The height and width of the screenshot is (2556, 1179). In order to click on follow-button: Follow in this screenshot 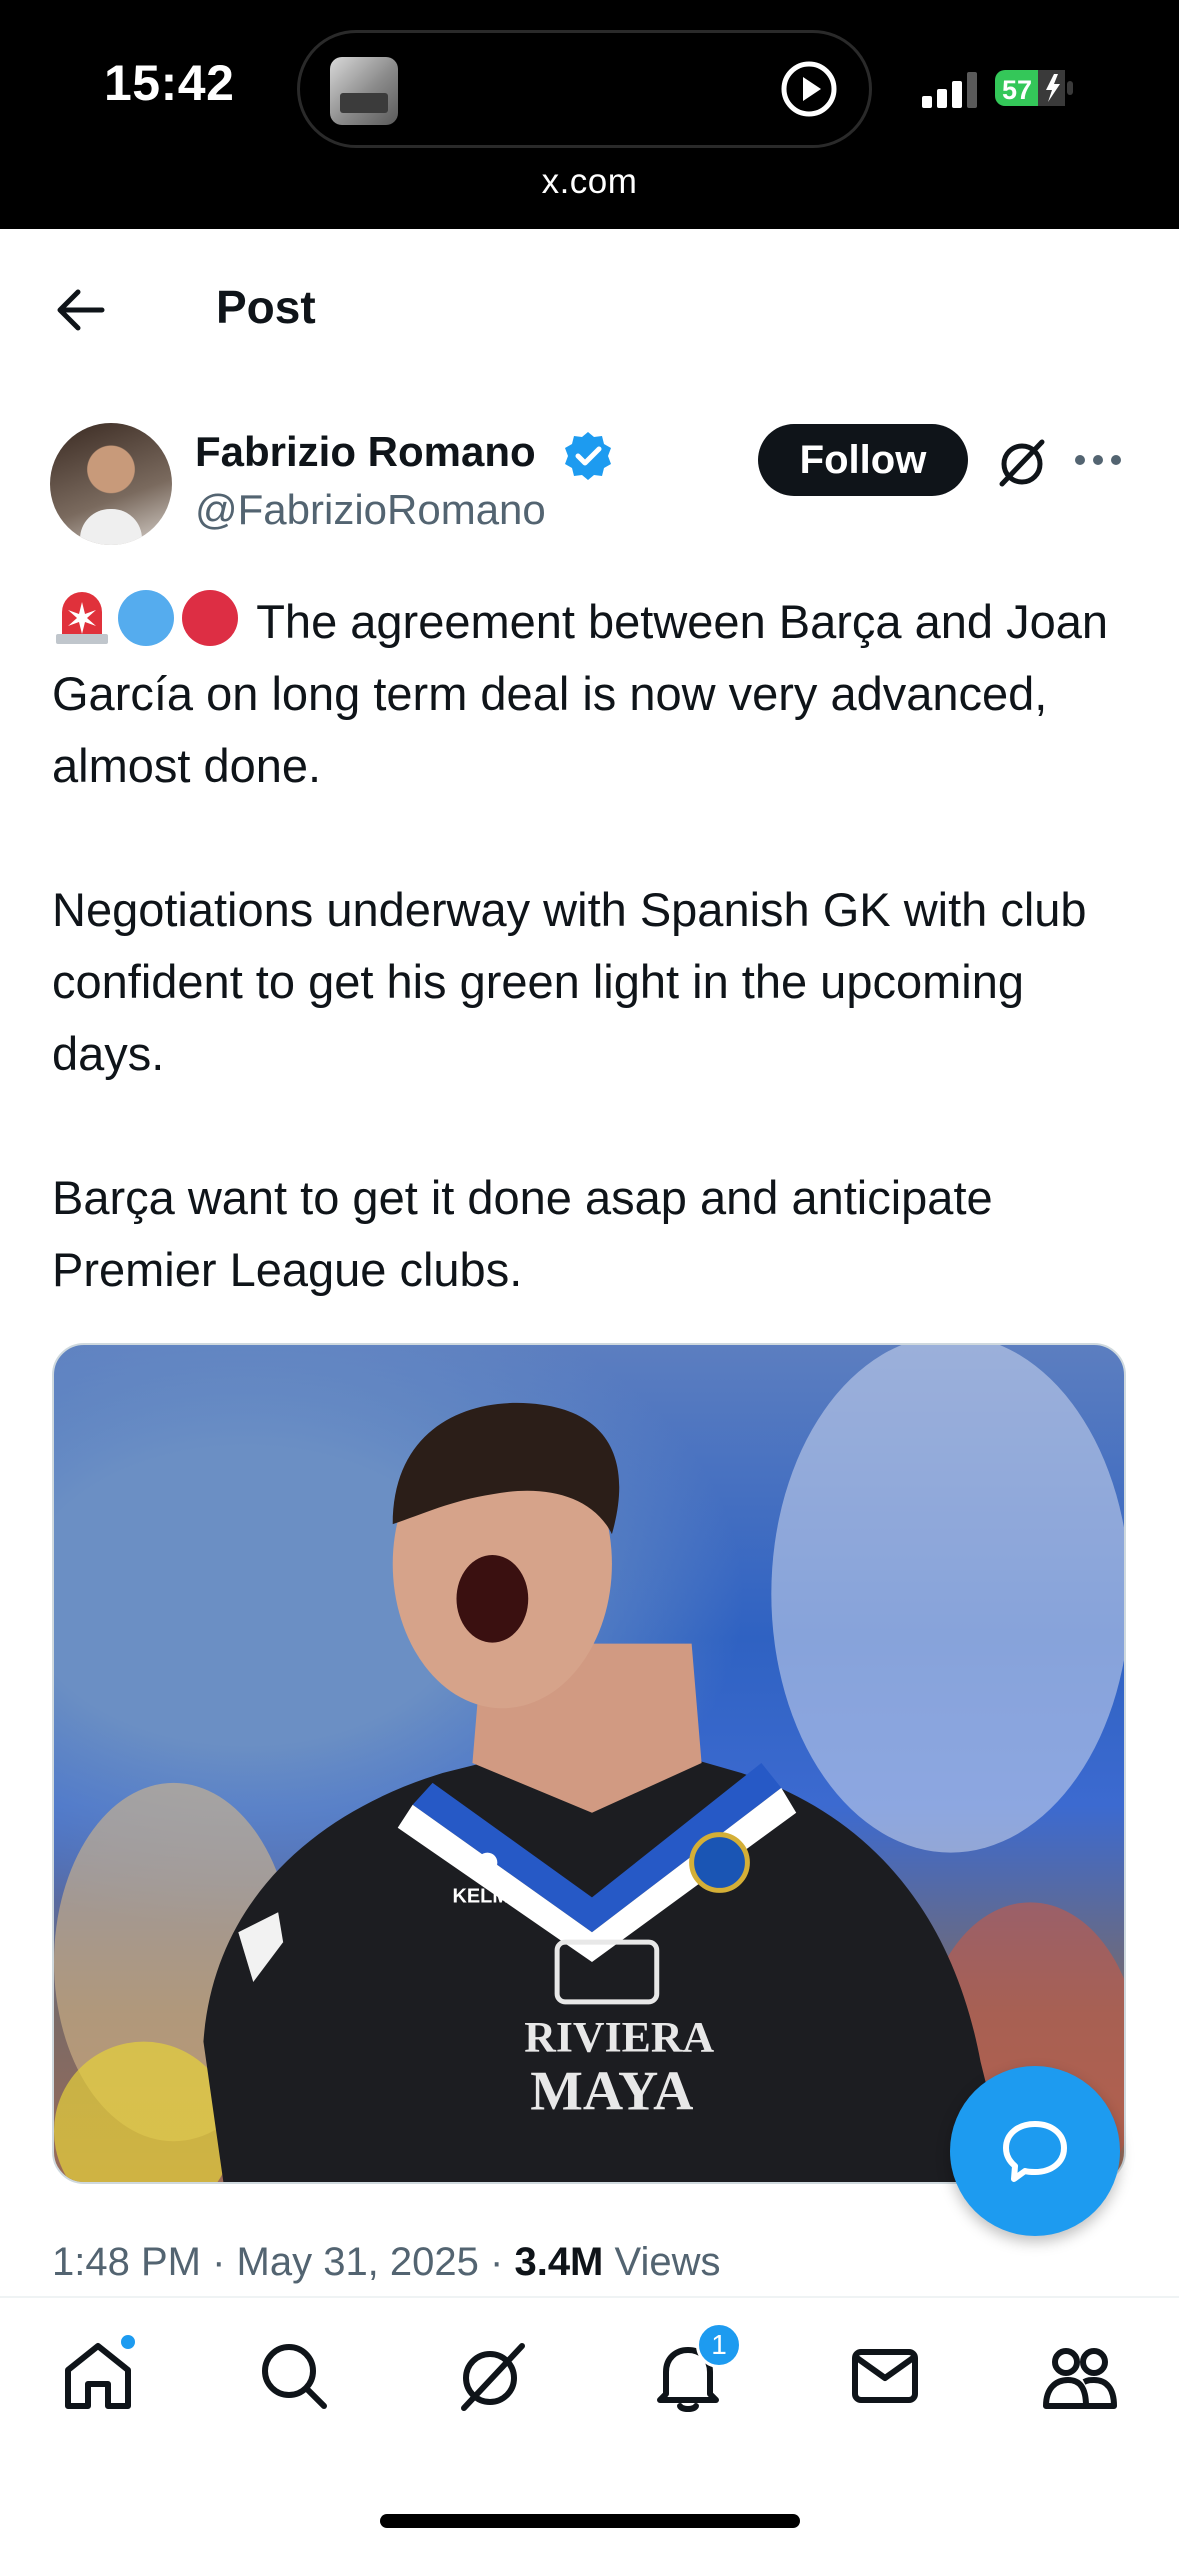, I will do `click(863, 460)`.